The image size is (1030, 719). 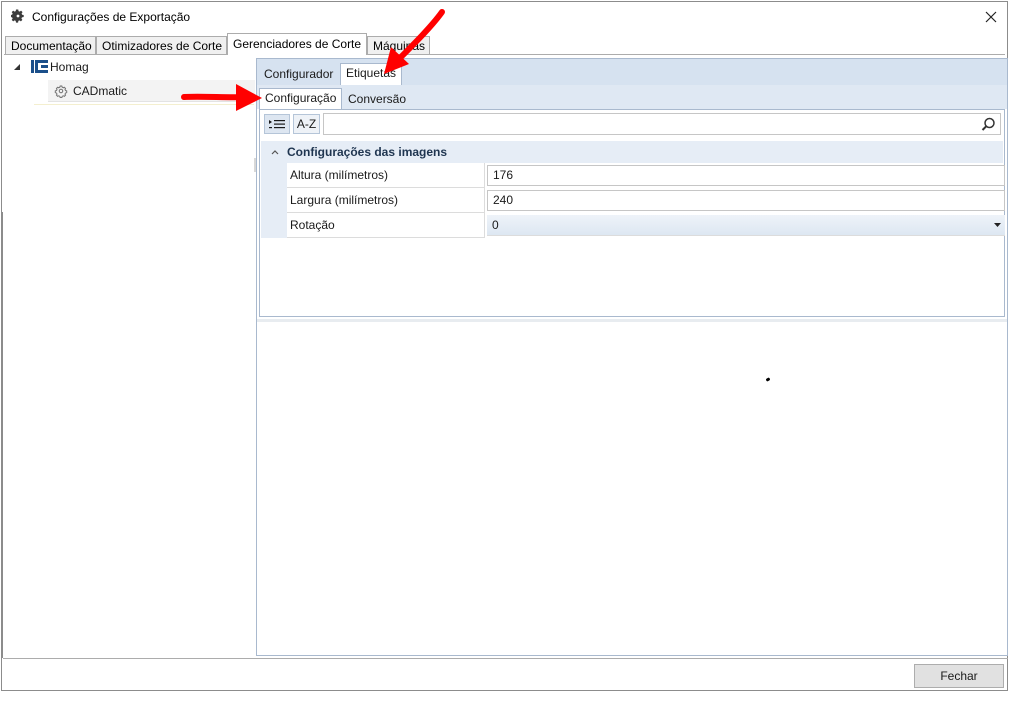 What do you see at coordinates (495, 225) in the screenshot?
I see `rotacao-value: 0` at bounding box center [495, 225].